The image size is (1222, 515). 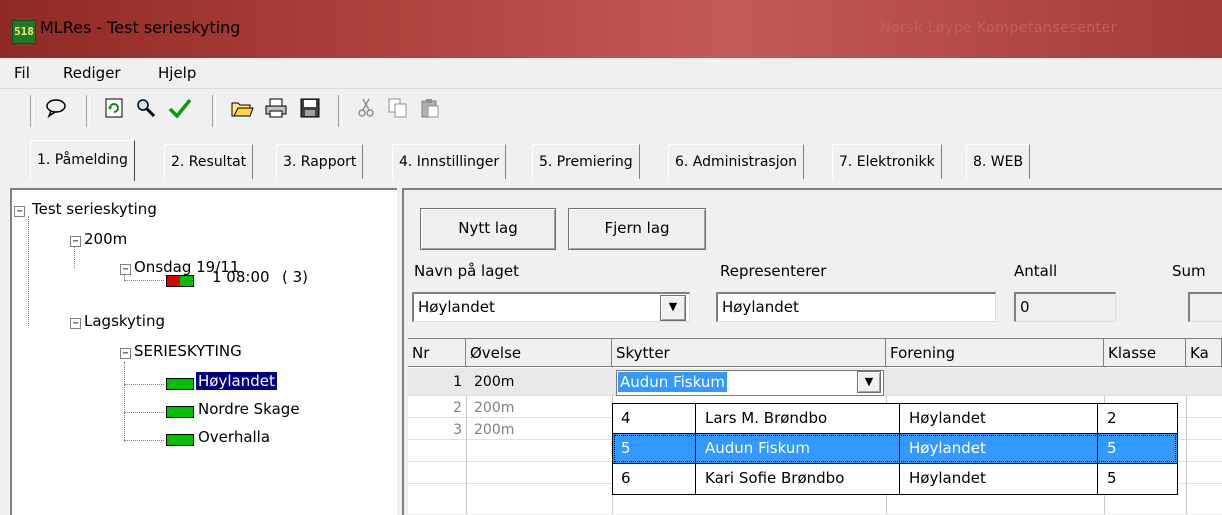 I want to click on menu-fil: Fil, so click(x=22, y=73).